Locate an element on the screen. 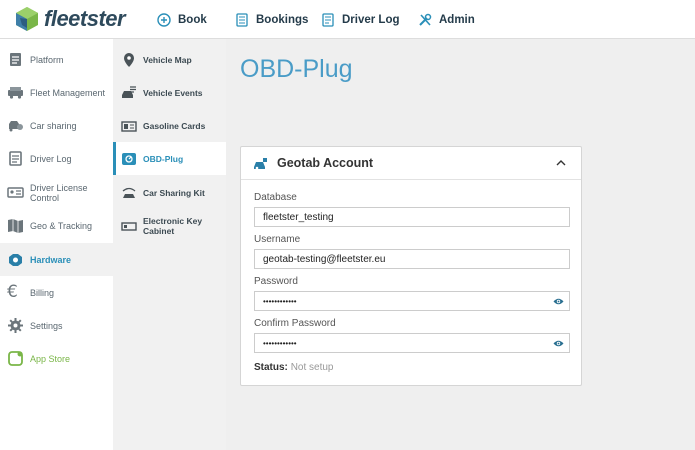  obd-icon is located at coordinates (129, 158).